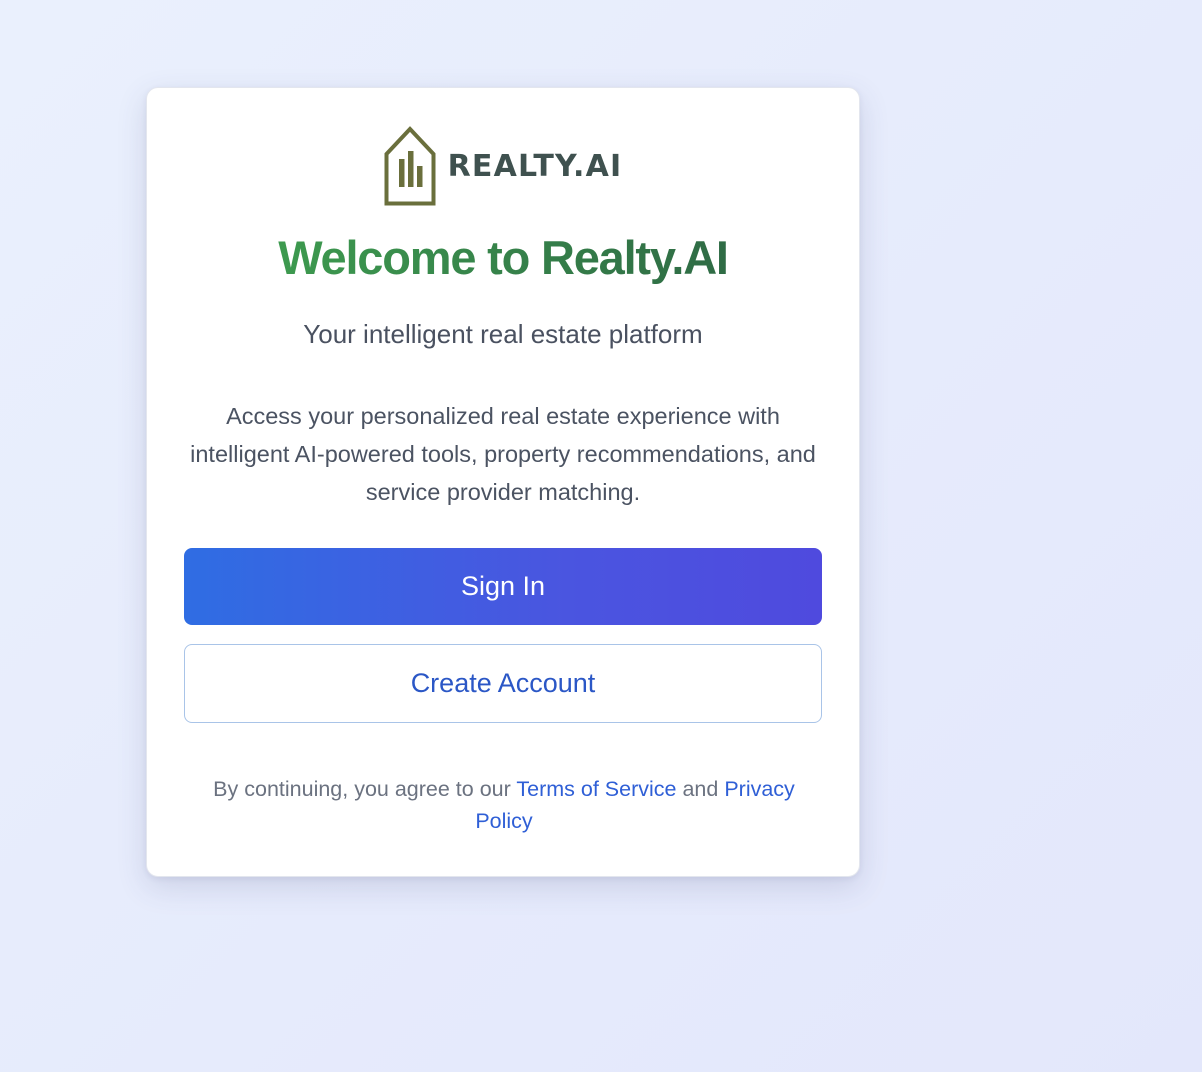  I want to click on legal-prefix: By continuing, you agree to our, so click(362, 789).